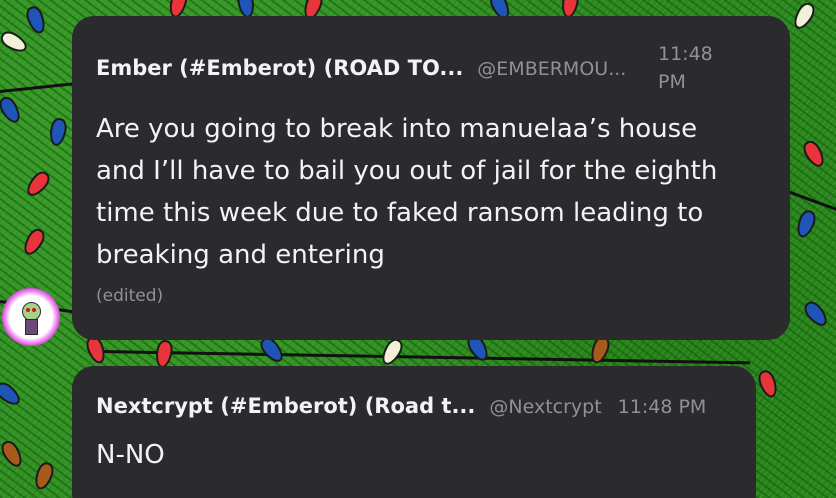 The image size is (836, 498). Describe the element at coordinates (685, 54) in the screenshot. I see `timestamp-time: 11:48` at that location.